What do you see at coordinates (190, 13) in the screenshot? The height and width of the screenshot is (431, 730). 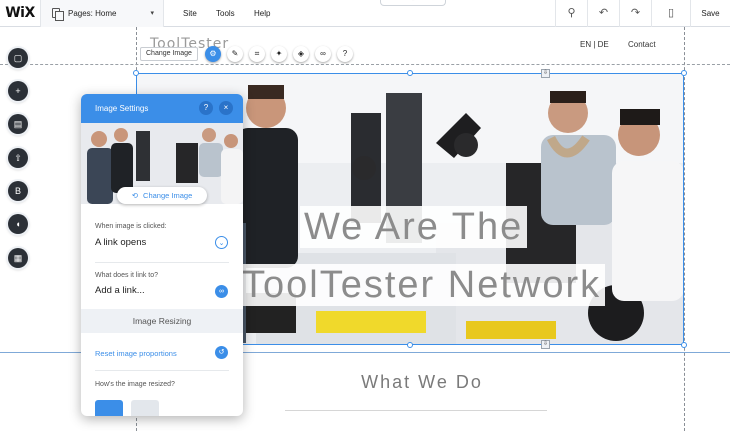 I see `menu-site: Site` at bounding box center [190, 13].